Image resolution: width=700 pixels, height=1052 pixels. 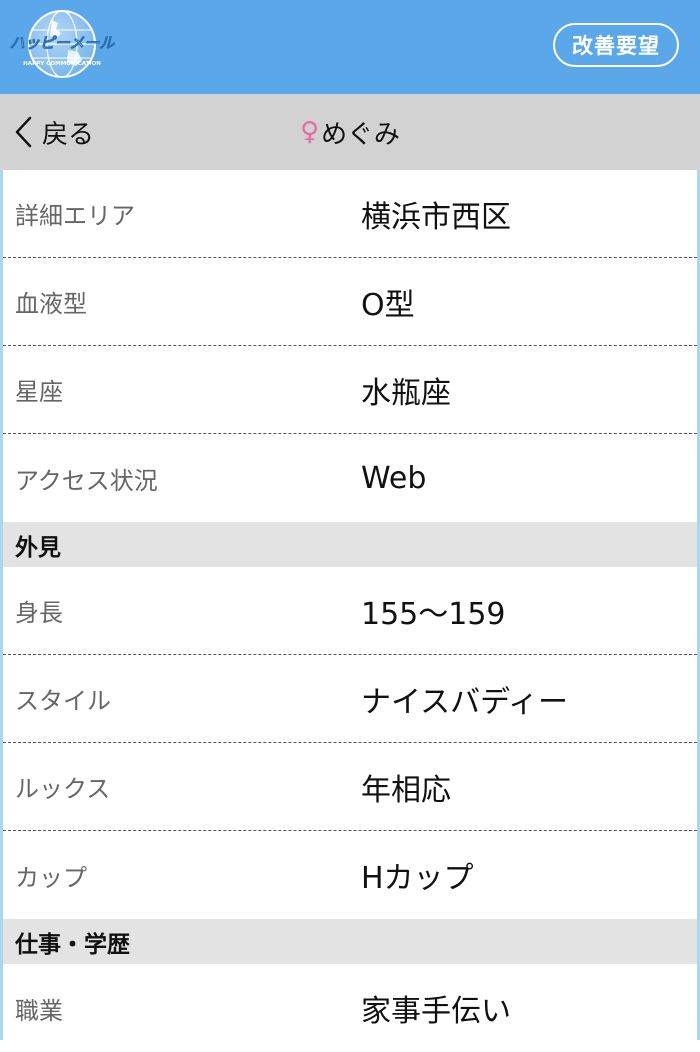 I want to click on row-label: 星座, so click(x=39, y=392).